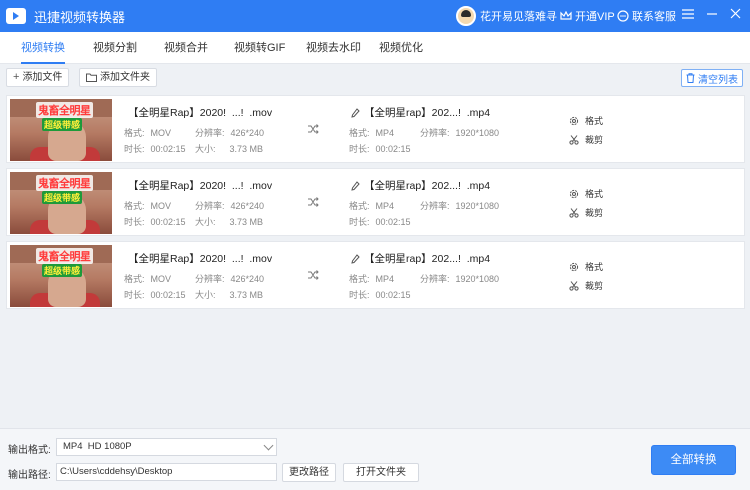 The width and height of the screenshot is (750, 490). What do you see at coordinates (29, 450) in the screenshot?
I see `output-format-label: 输出格式:` at bounding box center [29, 450].